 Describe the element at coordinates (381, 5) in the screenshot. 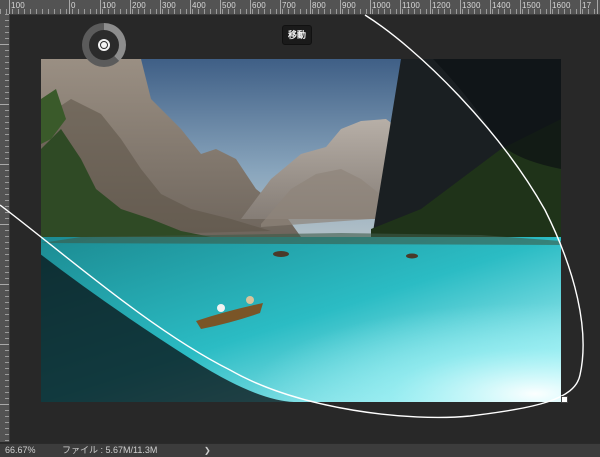

I see `ruler-label: 1000` at that location.